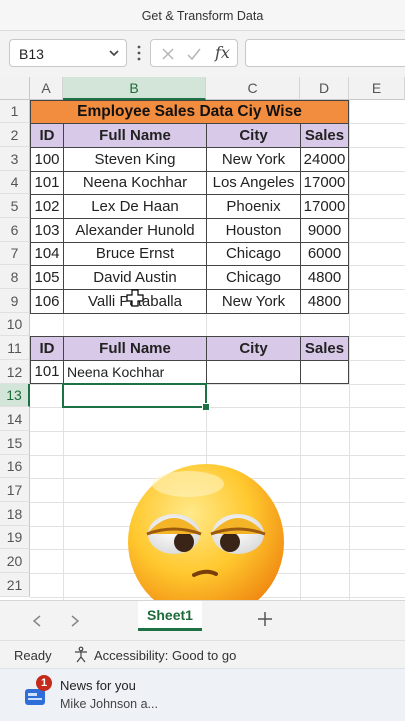 Image resolution: width=405 pixels, height=721 pixels. What do you see at coordinates (47, 372) in the screenshot?
I see `lookup-id-cell: 101` at bounding box center [47, 372].